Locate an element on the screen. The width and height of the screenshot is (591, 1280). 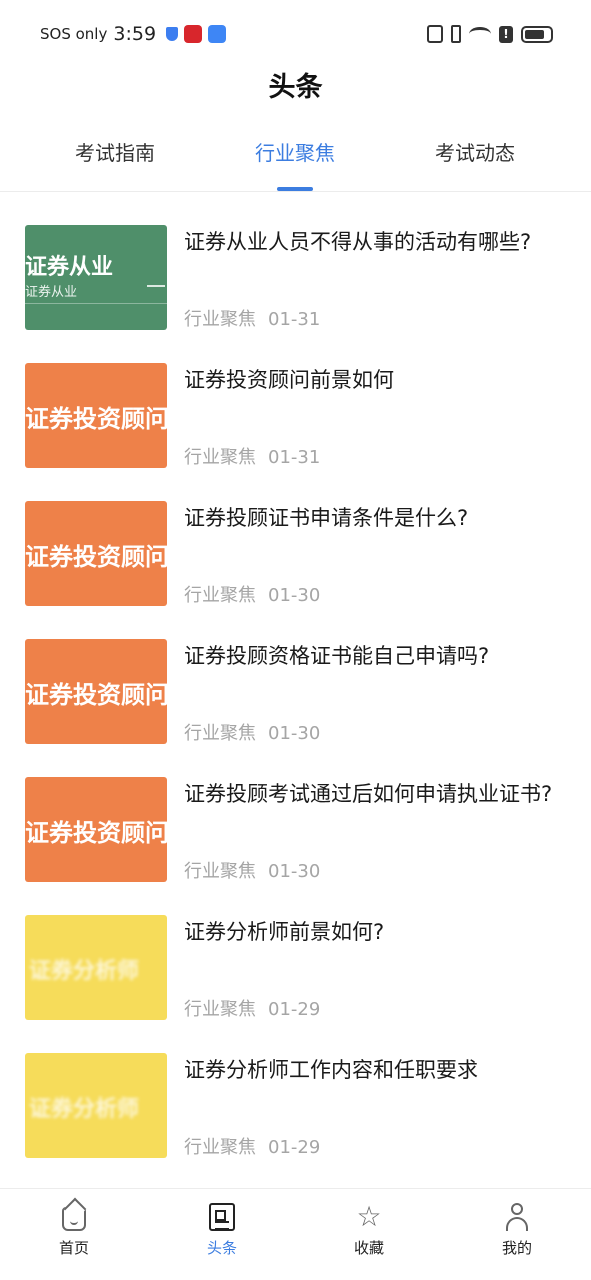
alert-icon: ! is located at coordinates (506, 34).